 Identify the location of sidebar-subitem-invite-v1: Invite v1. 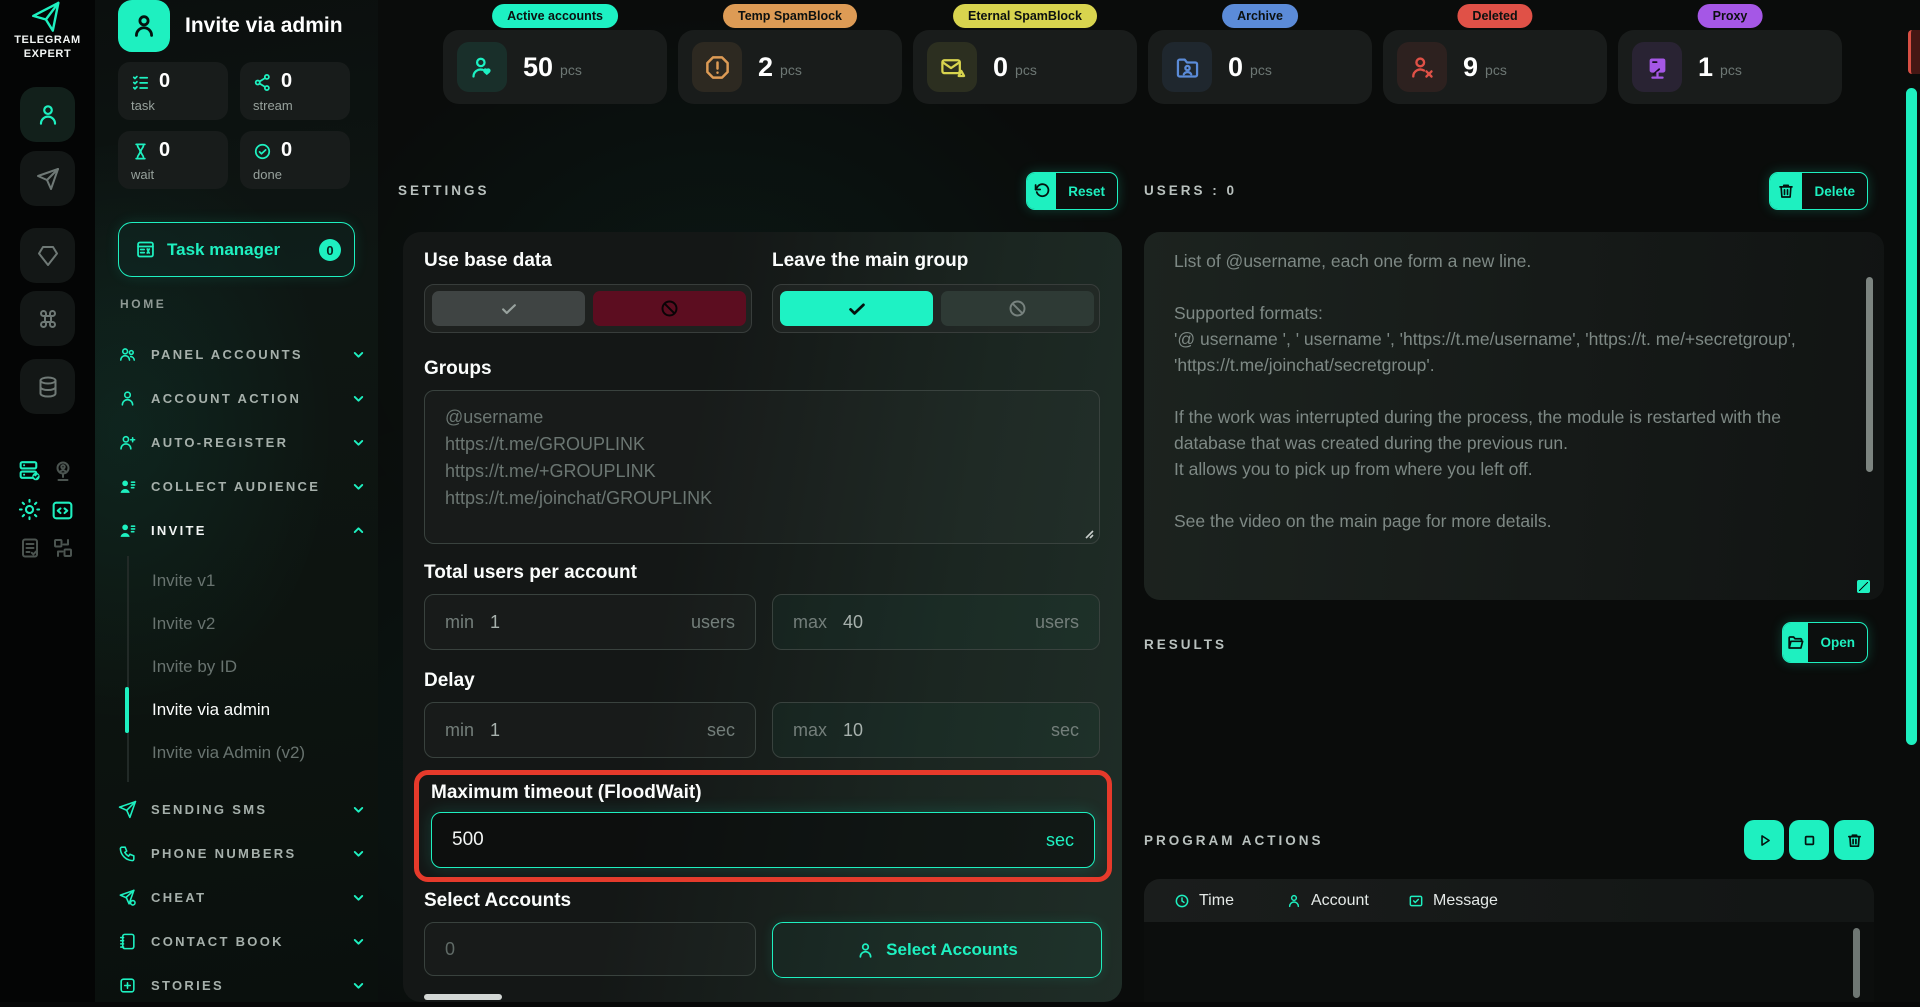
(252, 581).